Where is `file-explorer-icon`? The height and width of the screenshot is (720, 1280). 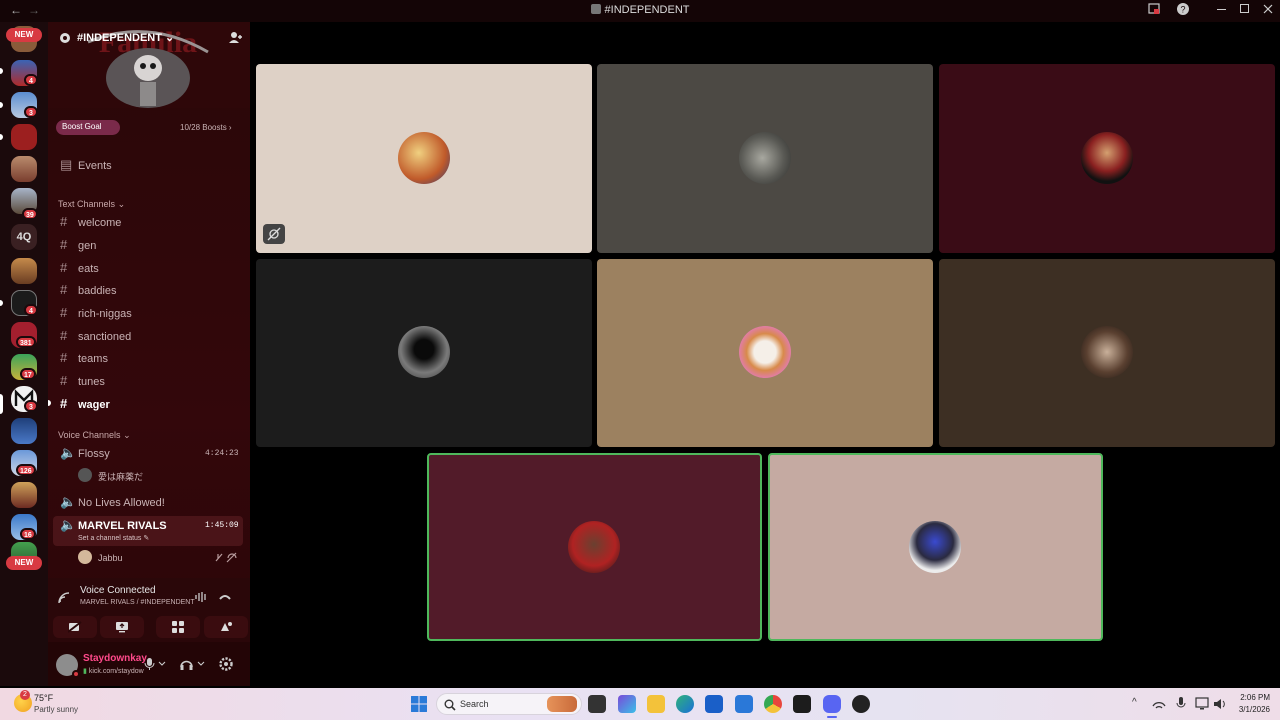
file-explorer-icon is located at coordinates (656, 704).